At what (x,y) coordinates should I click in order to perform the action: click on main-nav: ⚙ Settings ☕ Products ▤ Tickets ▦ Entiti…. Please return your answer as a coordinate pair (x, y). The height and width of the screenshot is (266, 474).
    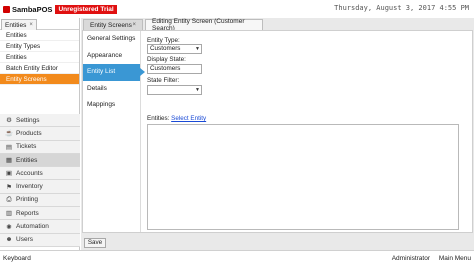
    Looking at the image, I should click on (40, 180).